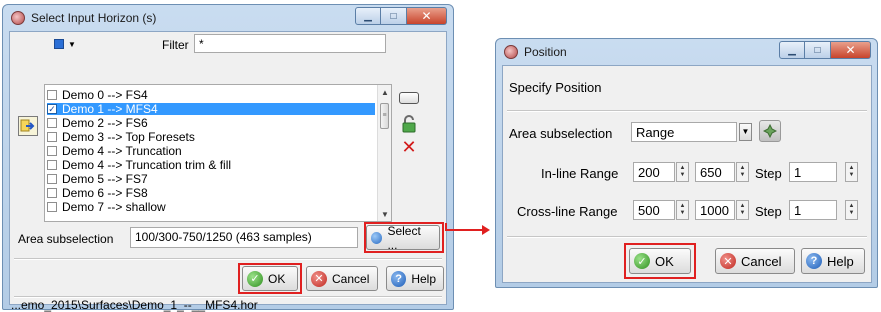 The width and height of the screenshot is (881, 312). Describe the element at coordinates (211, 207) in the screenshot. I see `list-item: Demo 7 --> shallow` at that location.